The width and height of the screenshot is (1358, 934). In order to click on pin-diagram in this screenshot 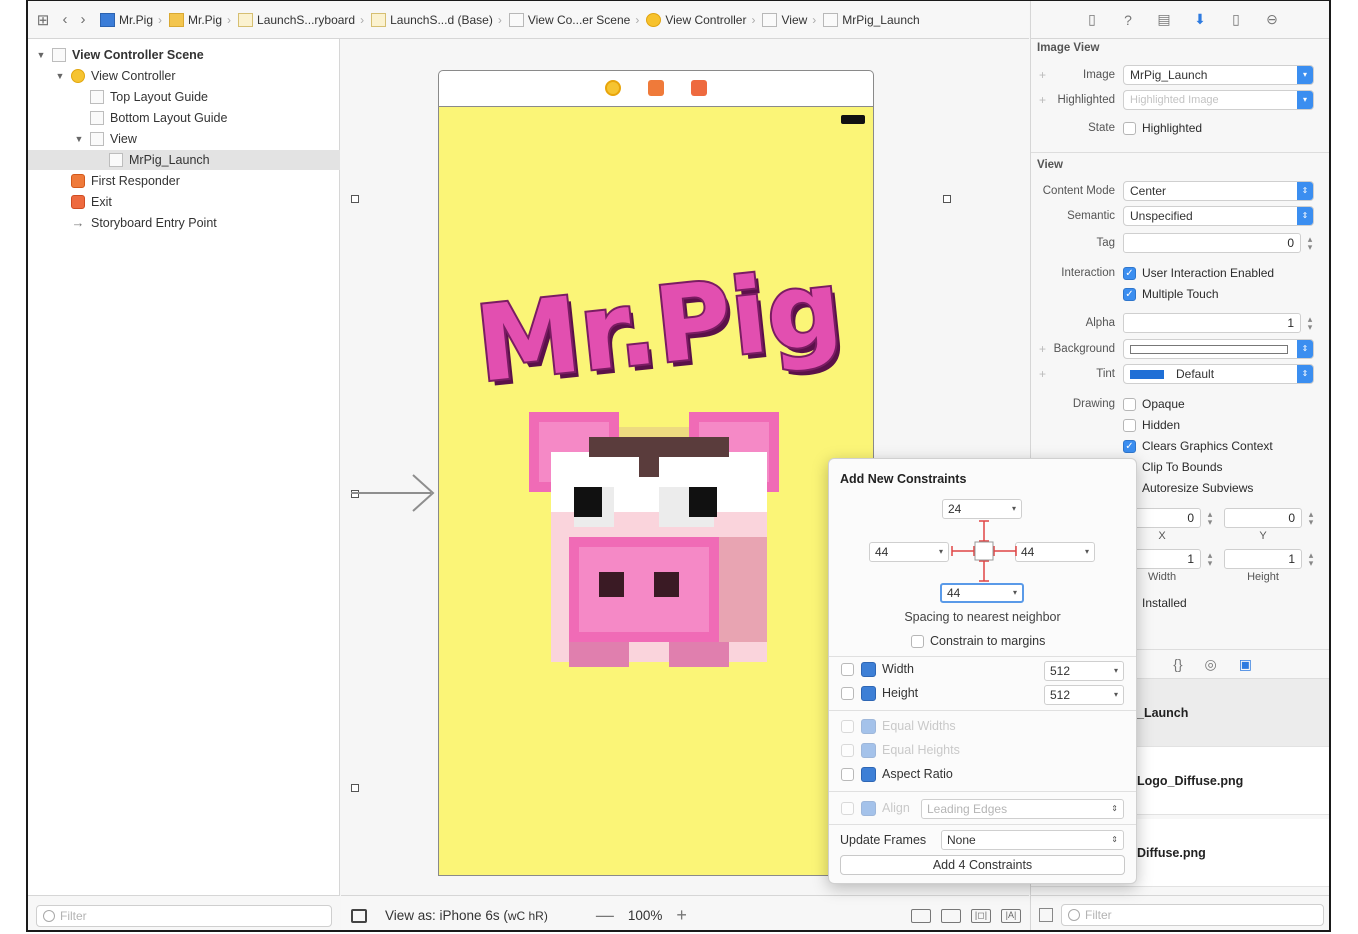, I will do `click(984, 551)`.